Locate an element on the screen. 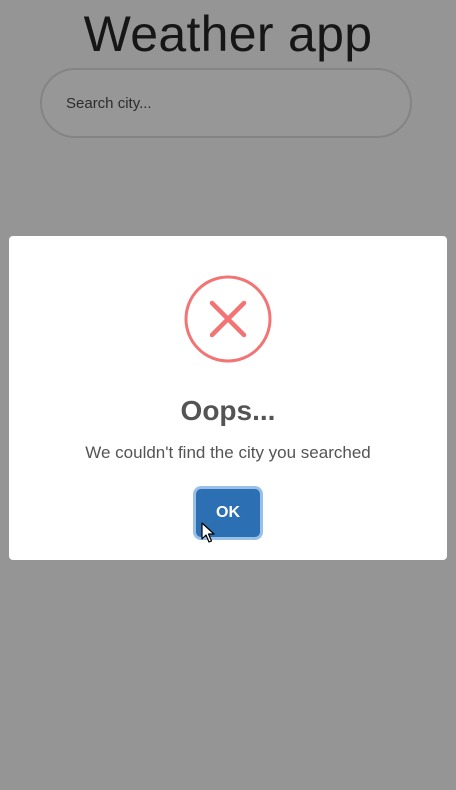 This screenshot has height=790, width=456. mouse-pointer-icon is located at coordinates (208, 532).